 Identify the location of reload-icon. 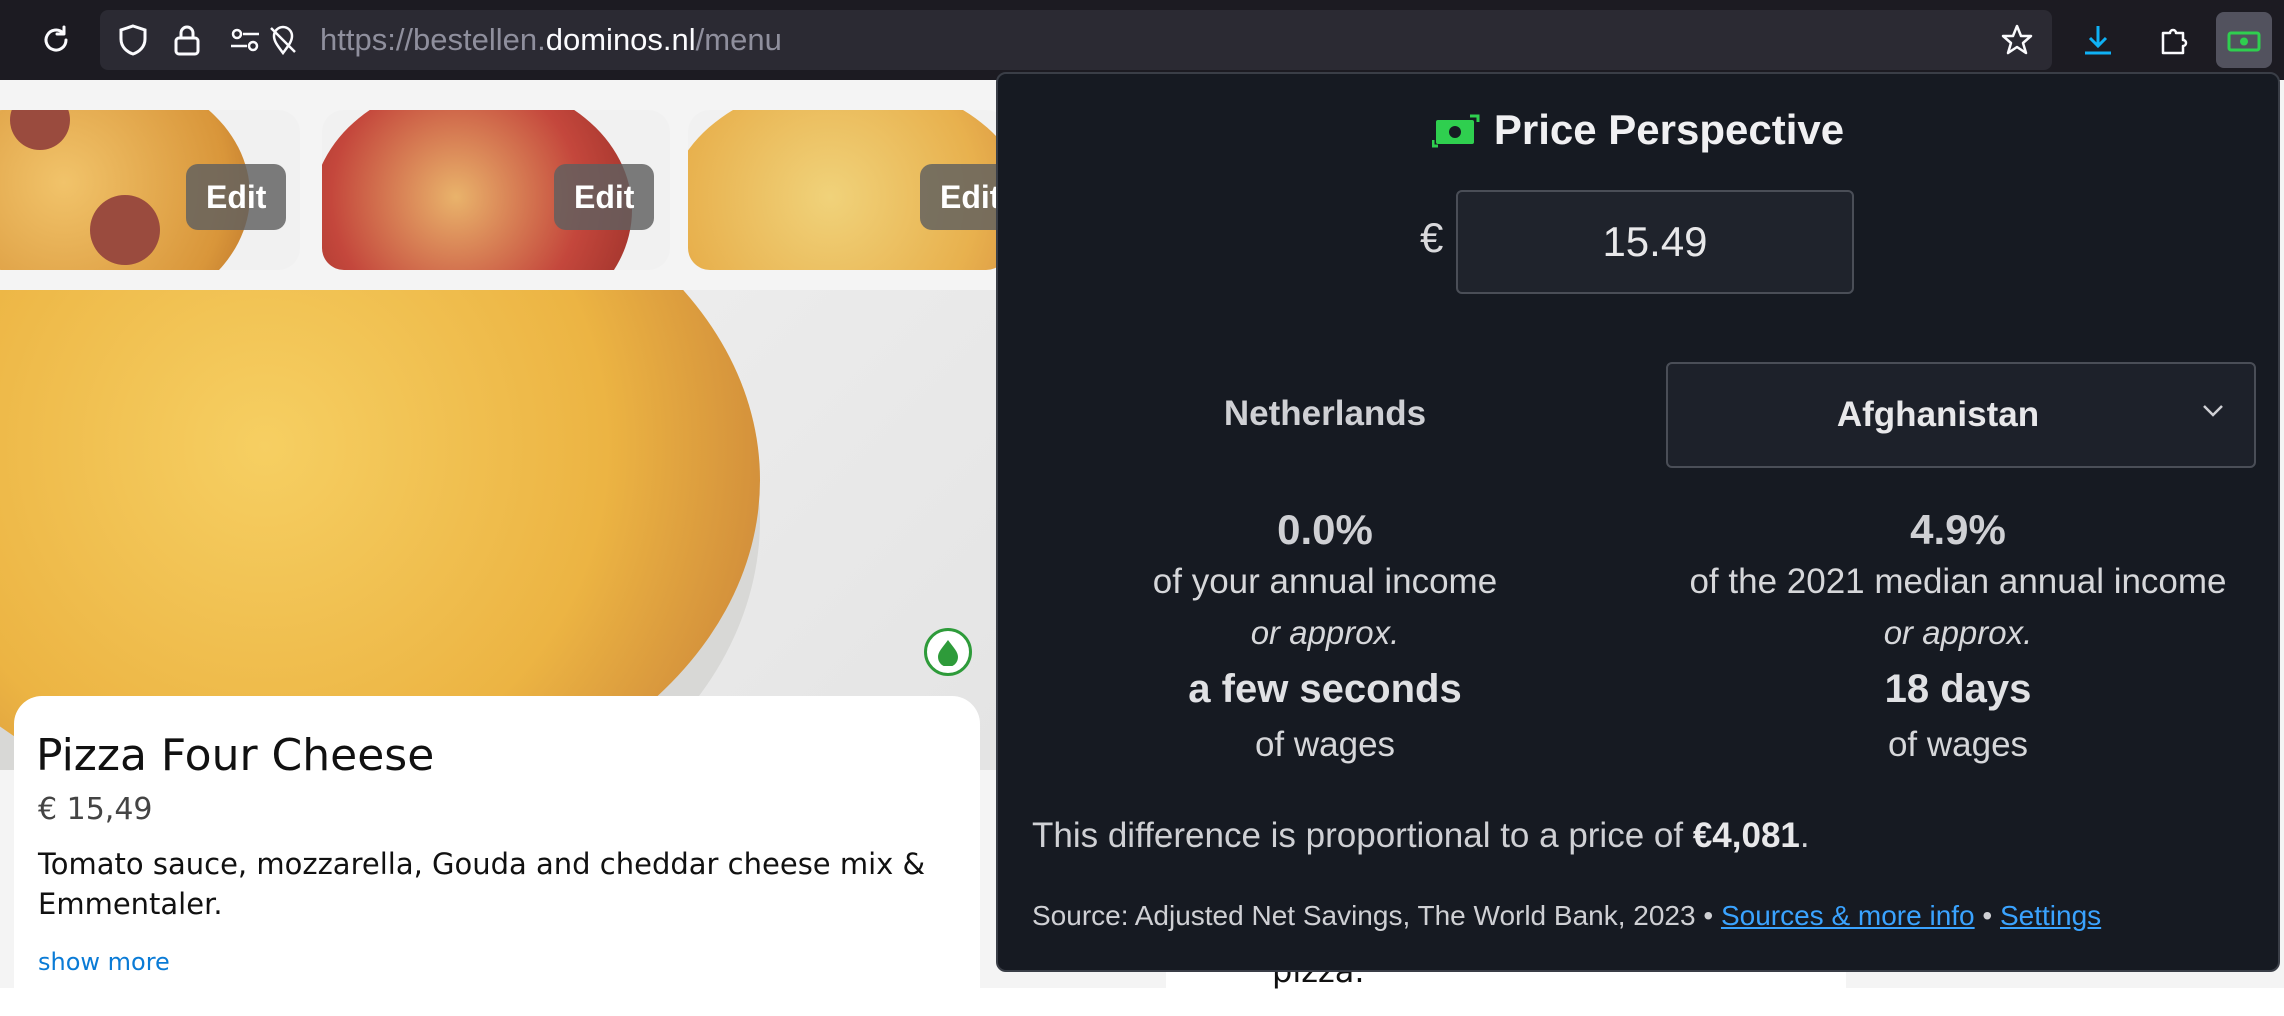
(56, 38).